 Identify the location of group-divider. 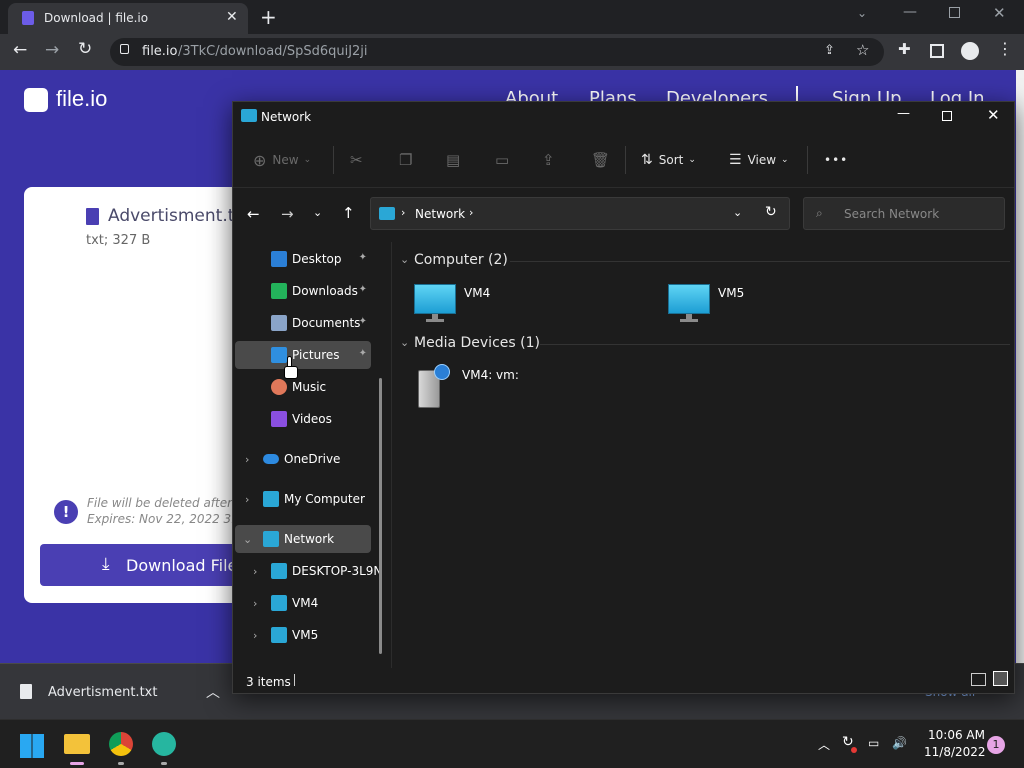
(775, 344).